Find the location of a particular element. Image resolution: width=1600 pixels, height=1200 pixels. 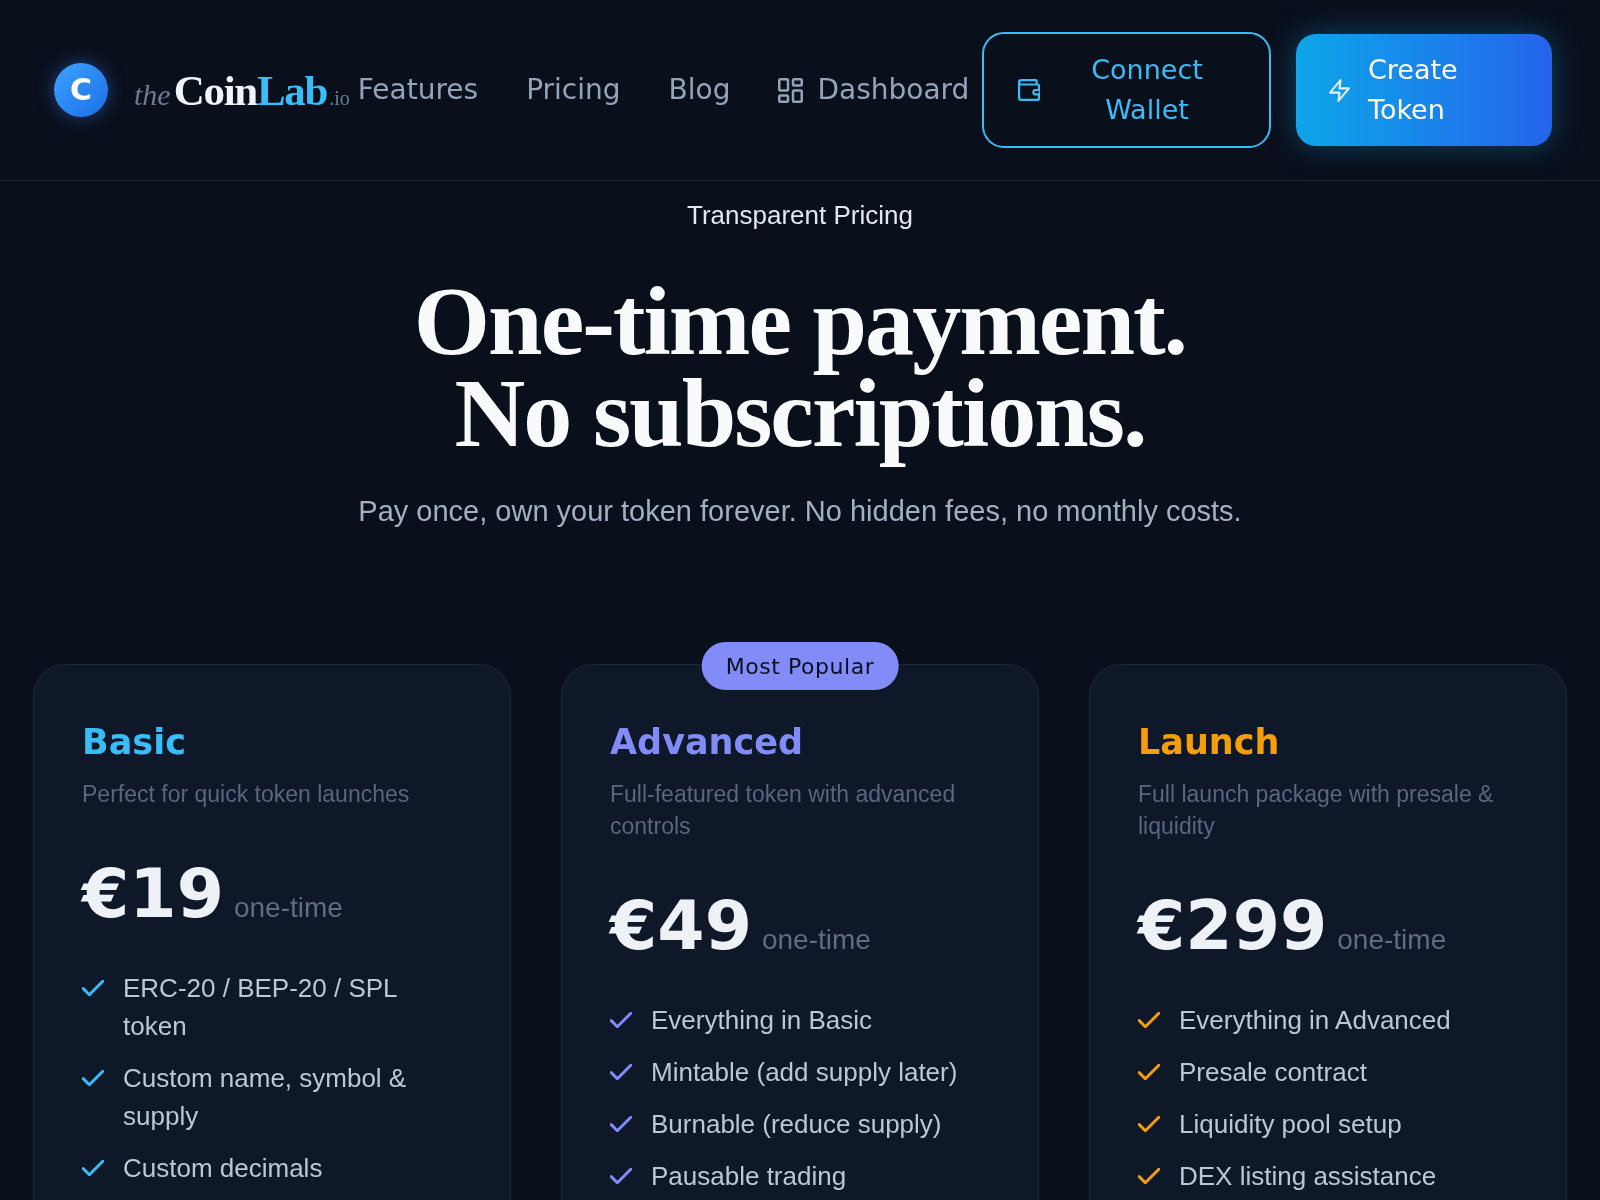

feature-text: Pausable trading is located at coordinates (749, 1176).